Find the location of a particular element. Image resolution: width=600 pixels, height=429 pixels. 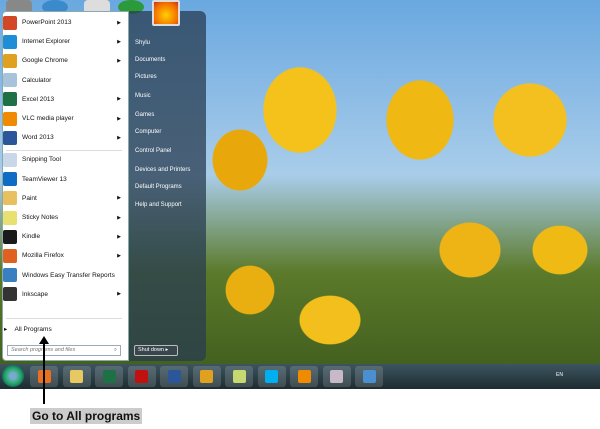

program-label: Google Chrome is located at coordinates (45, 61).